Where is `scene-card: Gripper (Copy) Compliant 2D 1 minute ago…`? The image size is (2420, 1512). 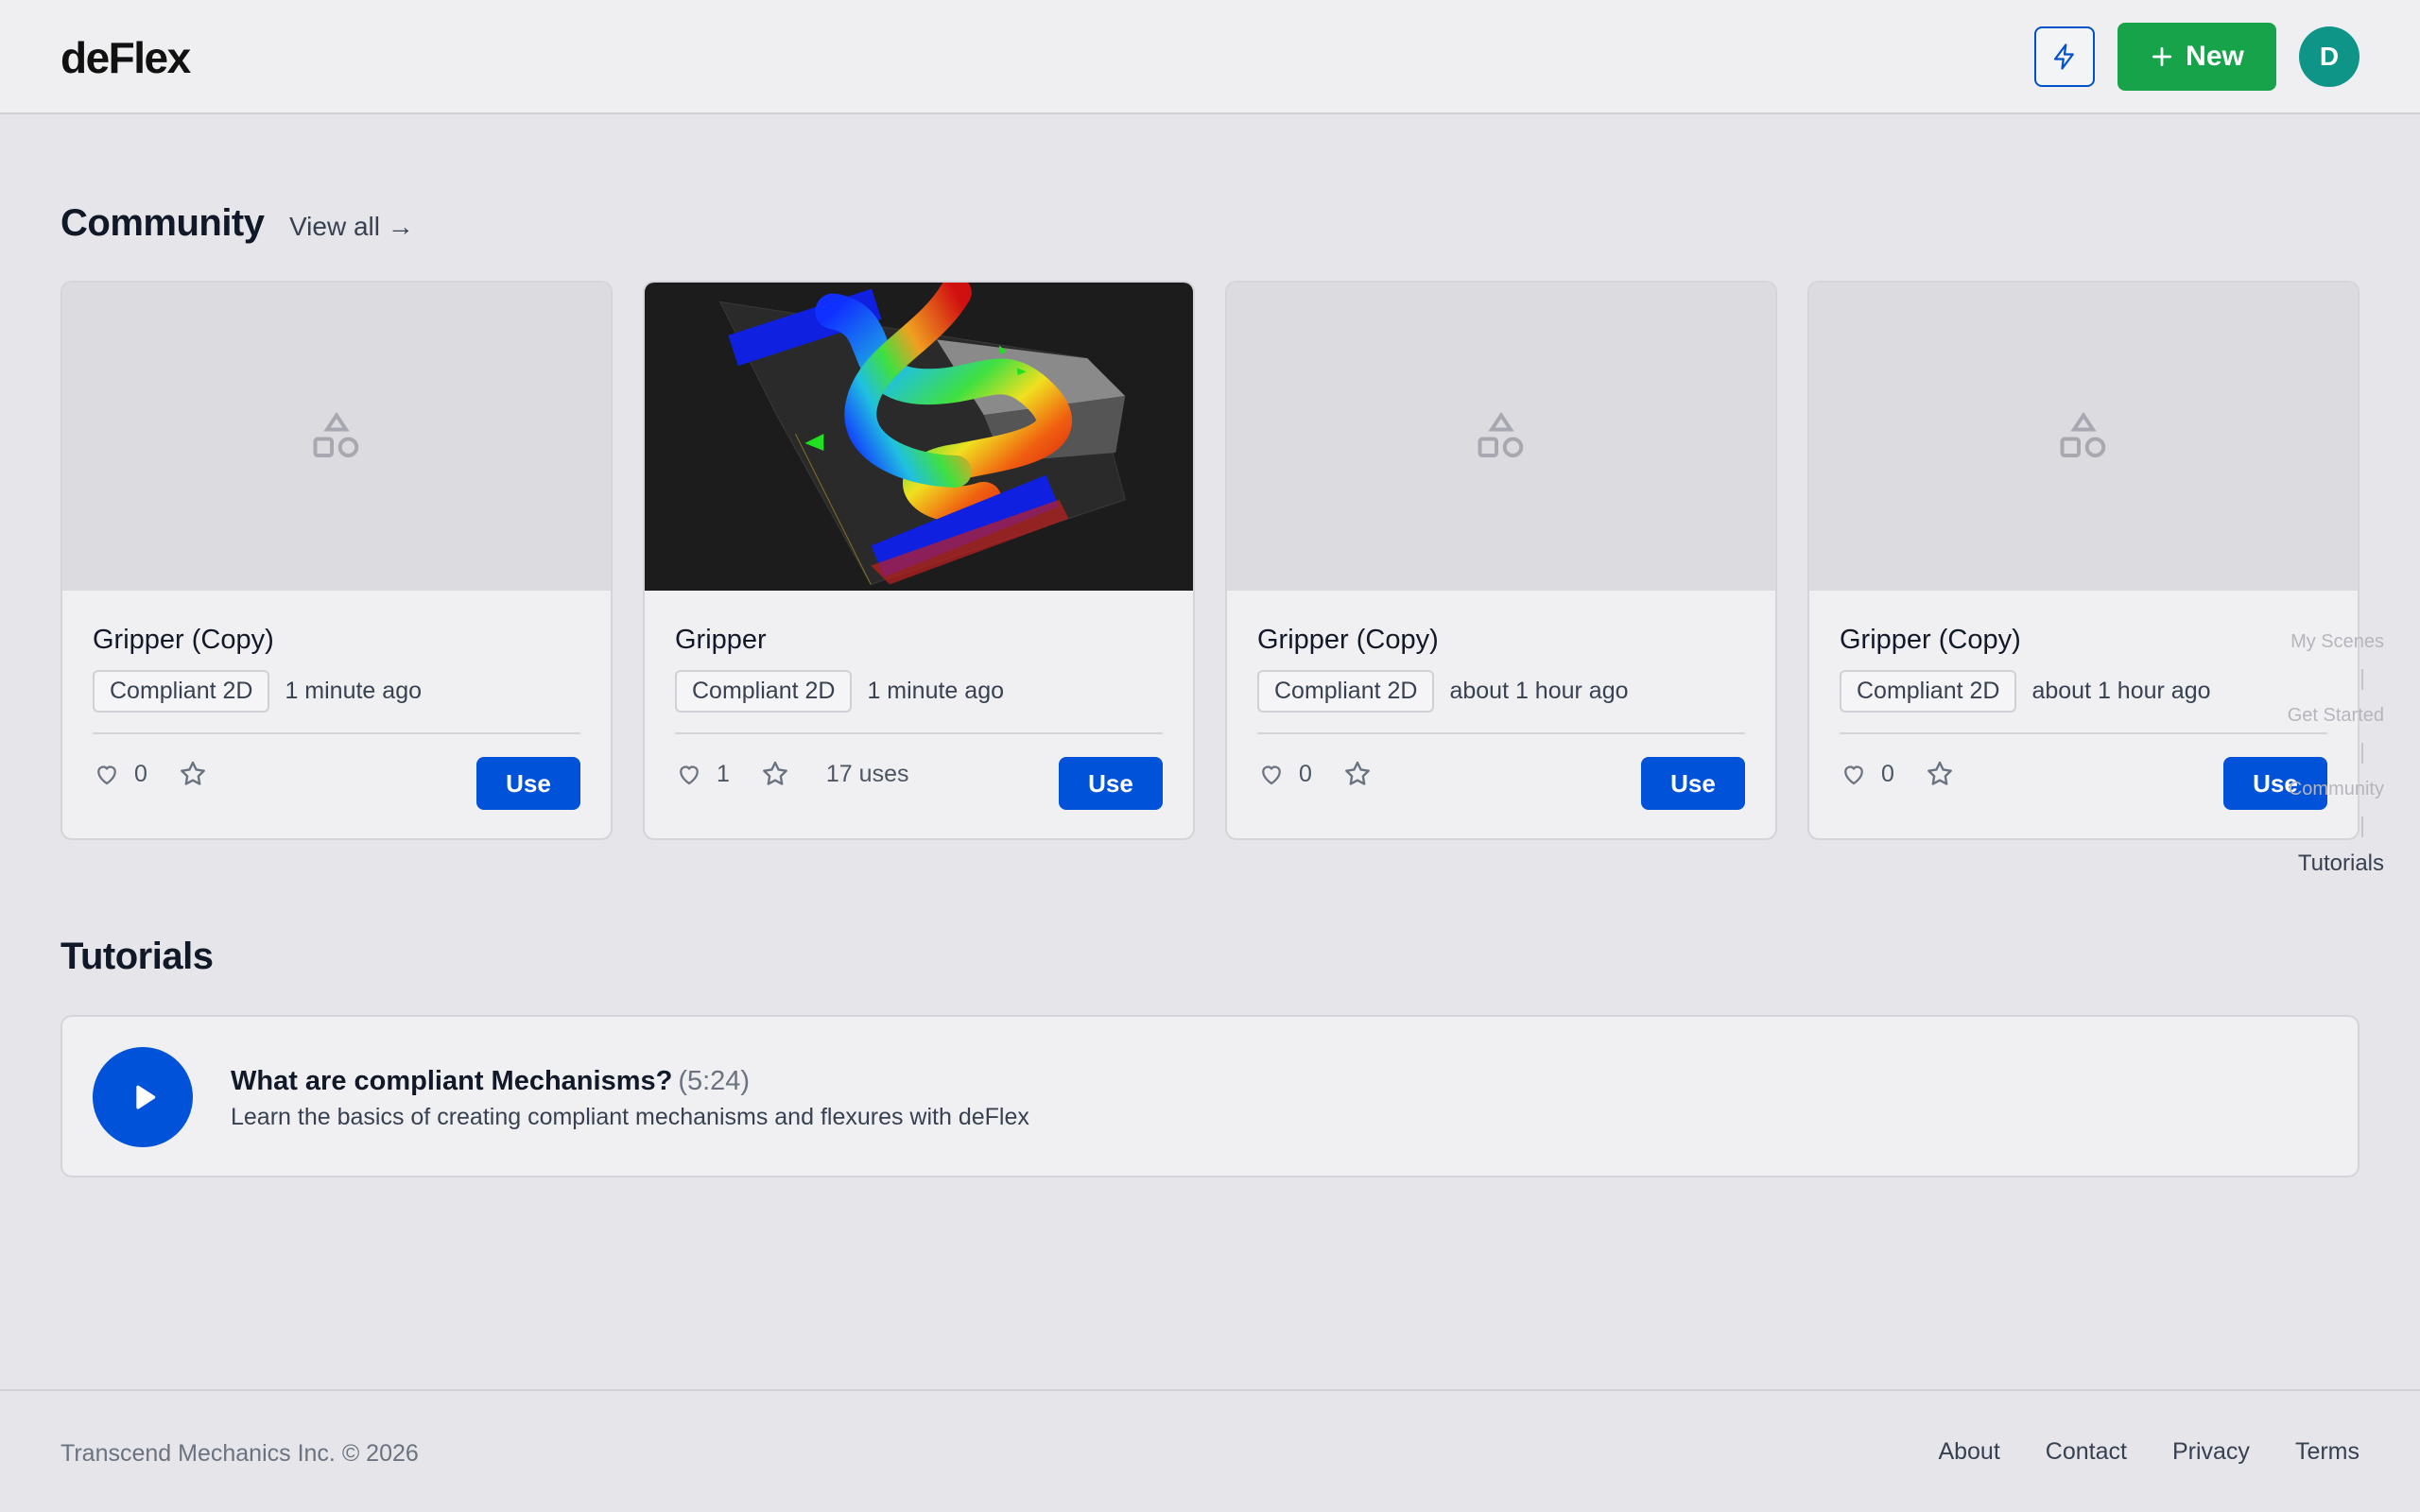
scene-card: Gripper (Copy) Compliant 2D 1 minute ago… is located at coordinates (336, 560).